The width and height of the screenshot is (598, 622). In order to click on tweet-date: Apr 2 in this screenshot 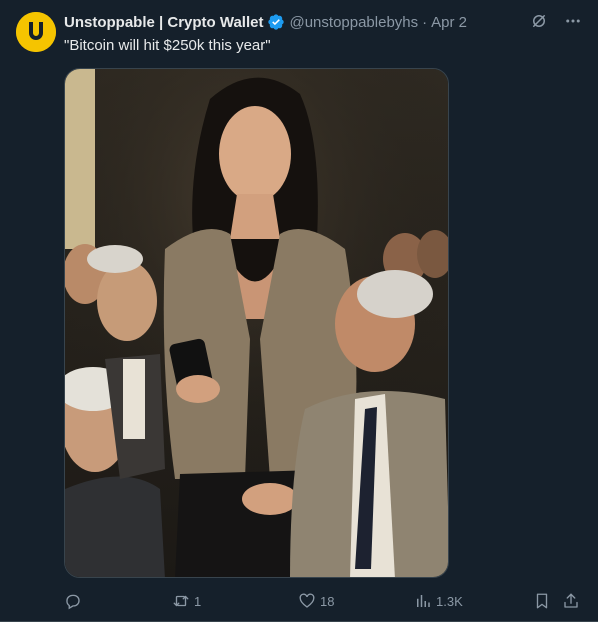, I will do `click(449, 22)`.